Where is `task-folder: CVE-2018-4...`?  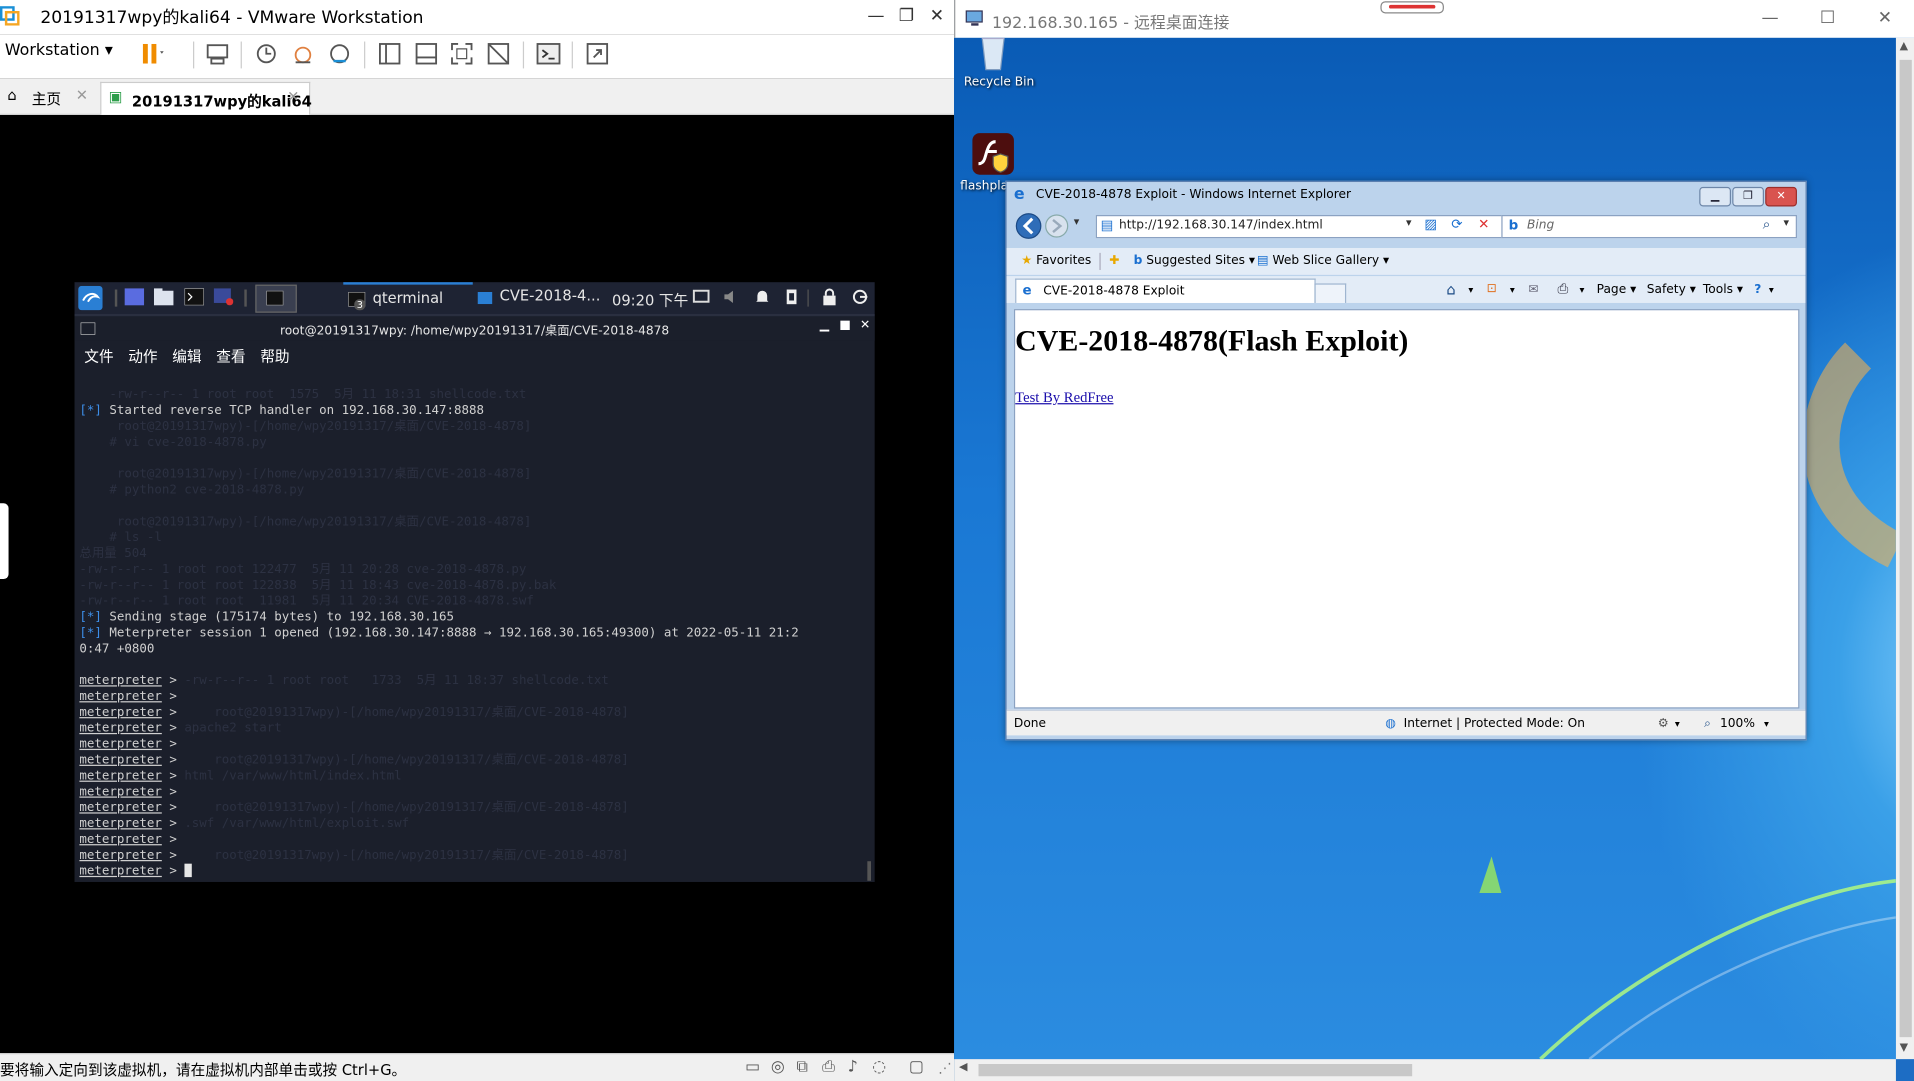 task-folder: CVE-2018-4... is located at coordinates (537, 298).